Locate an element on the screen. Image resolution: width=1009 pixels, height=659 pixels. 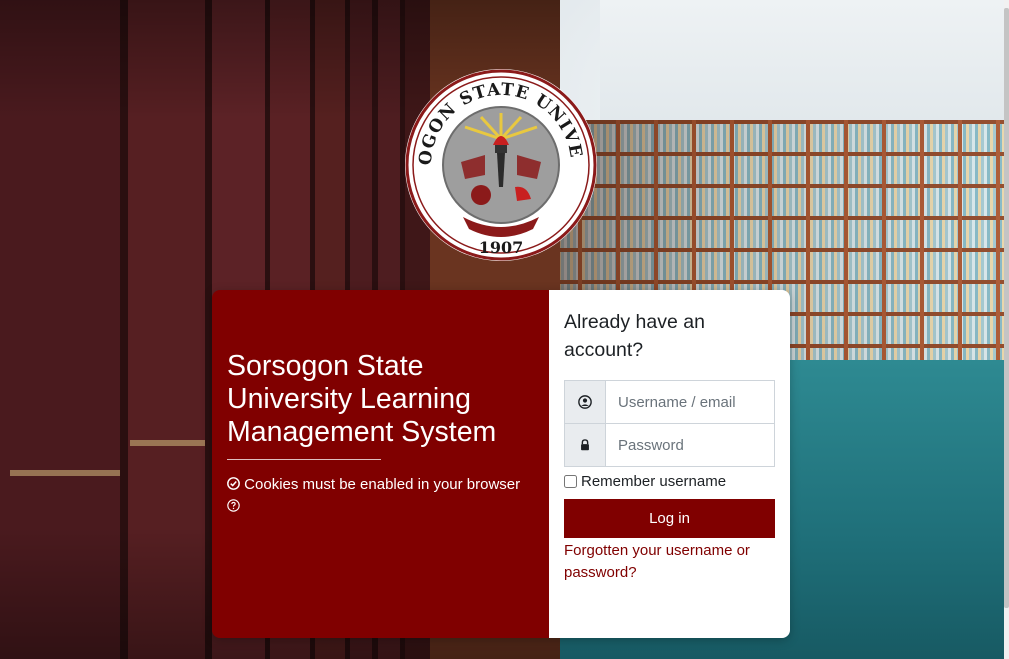
username-addon is located at coordinates (585, 402).